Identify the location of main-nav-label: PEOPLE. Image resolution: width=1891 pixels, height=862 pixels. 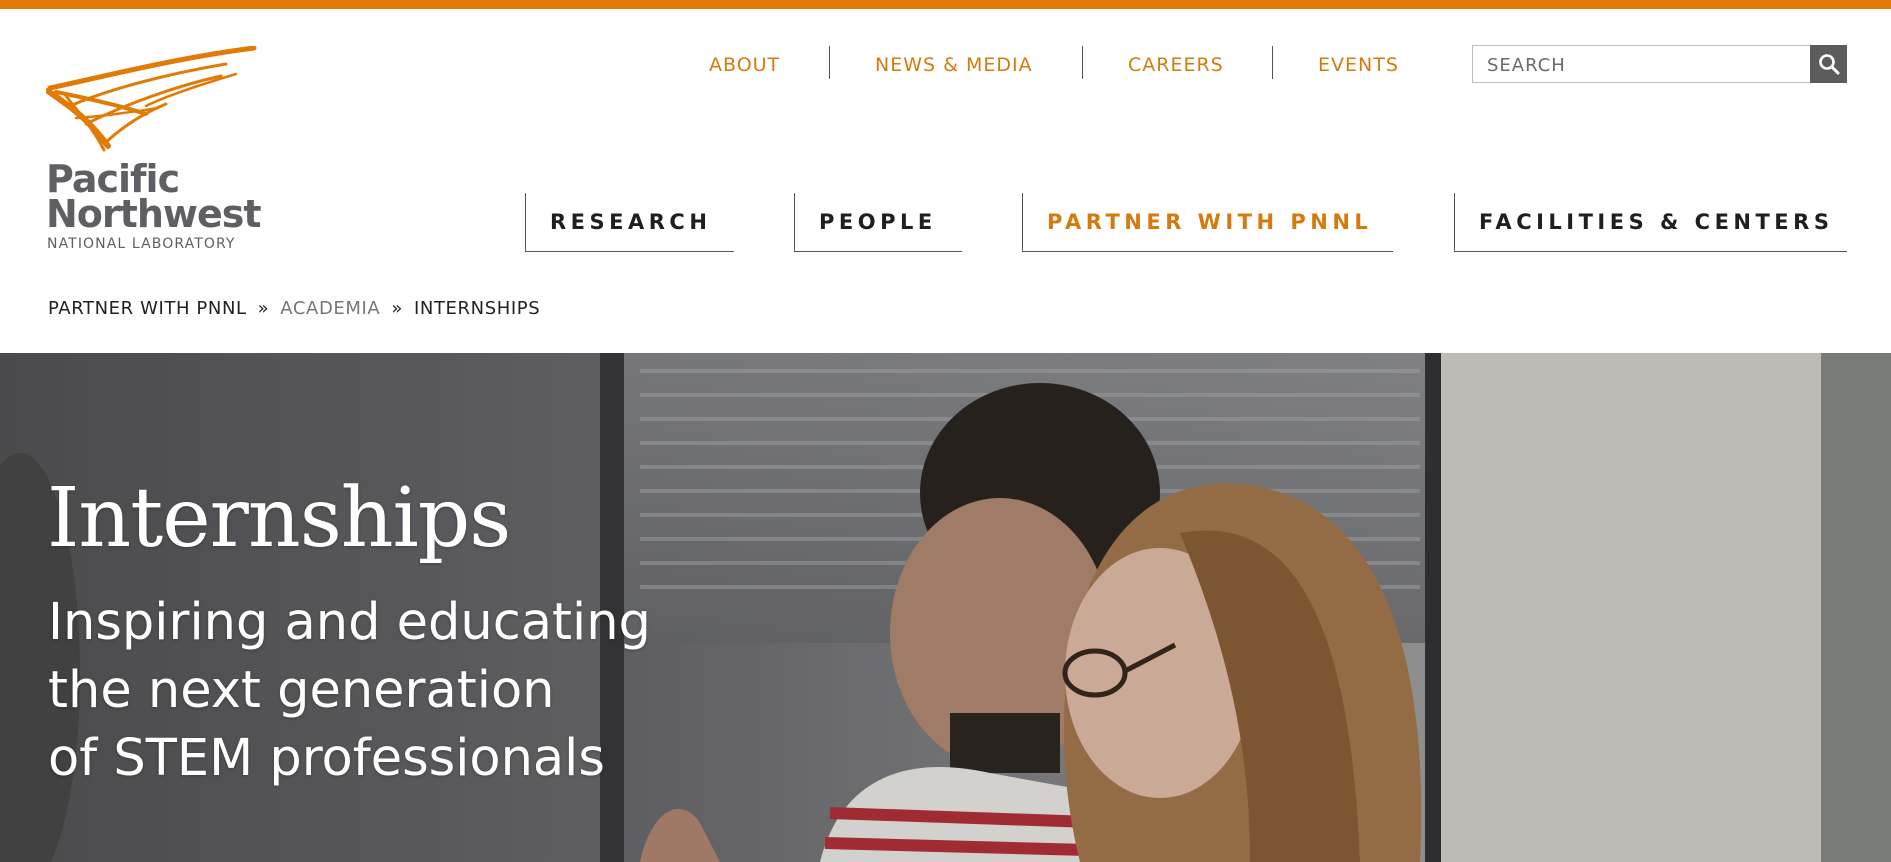
(878, 222).